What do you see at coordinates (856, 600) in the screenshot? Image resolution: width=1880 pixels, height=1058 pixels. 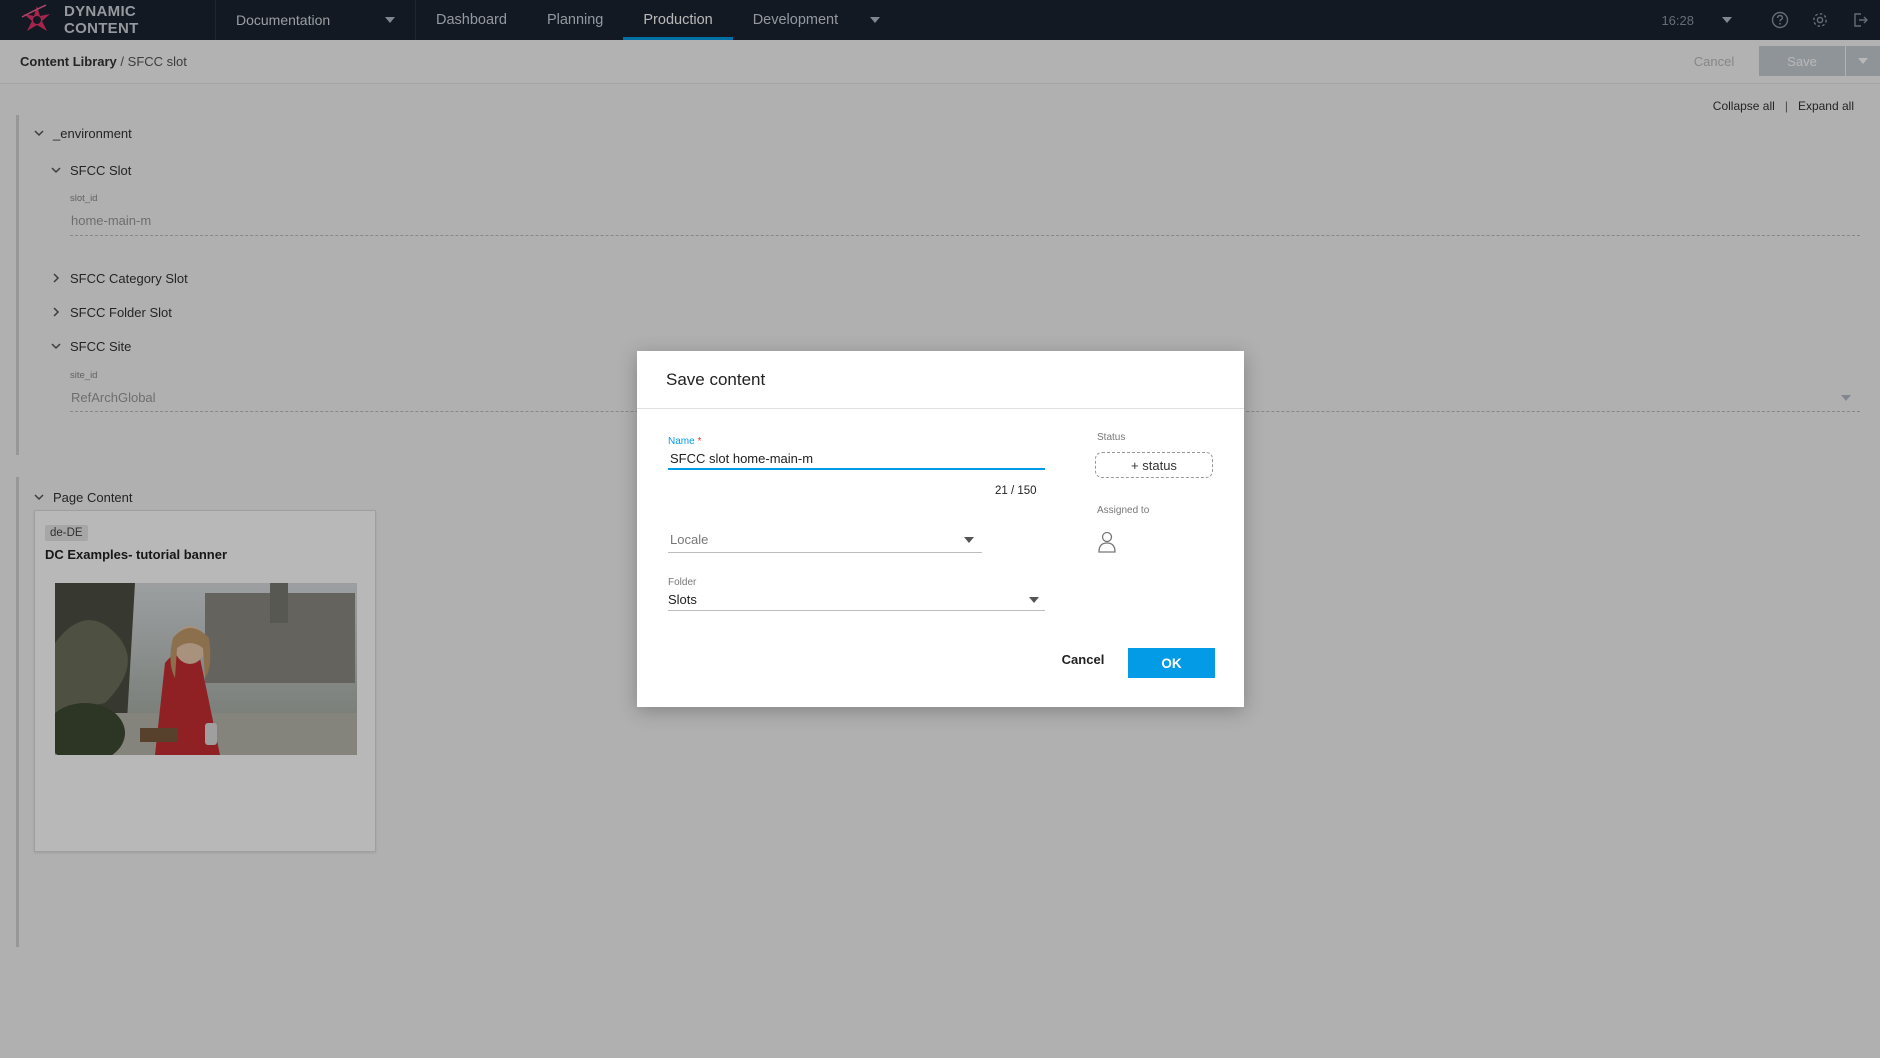 I see `folder-select: Slots` at bounding box center [856, 600].